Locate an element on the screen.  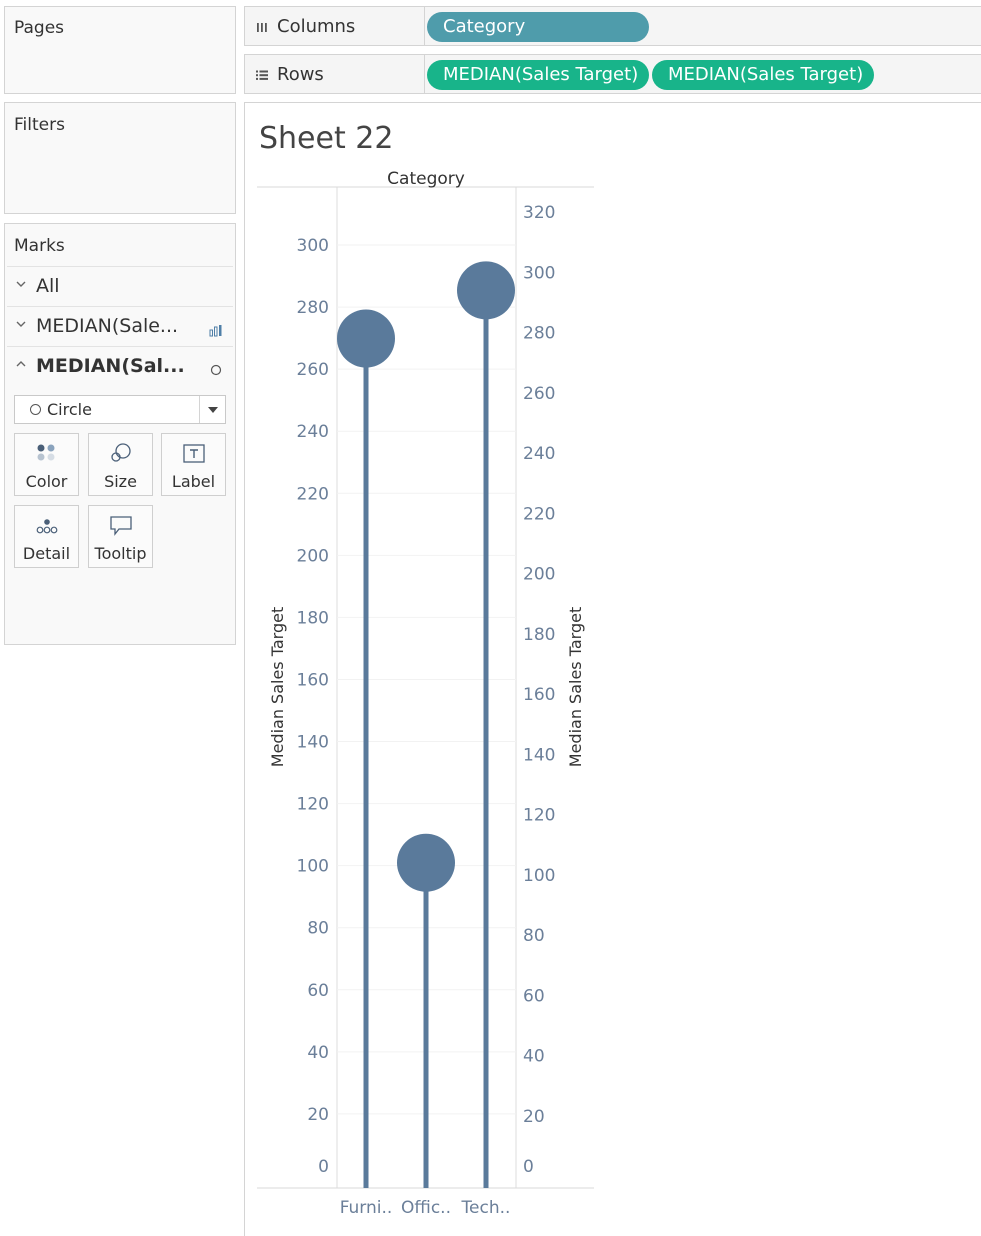
y-axis-tick-label: 220 is located at coordinates (313, 494).